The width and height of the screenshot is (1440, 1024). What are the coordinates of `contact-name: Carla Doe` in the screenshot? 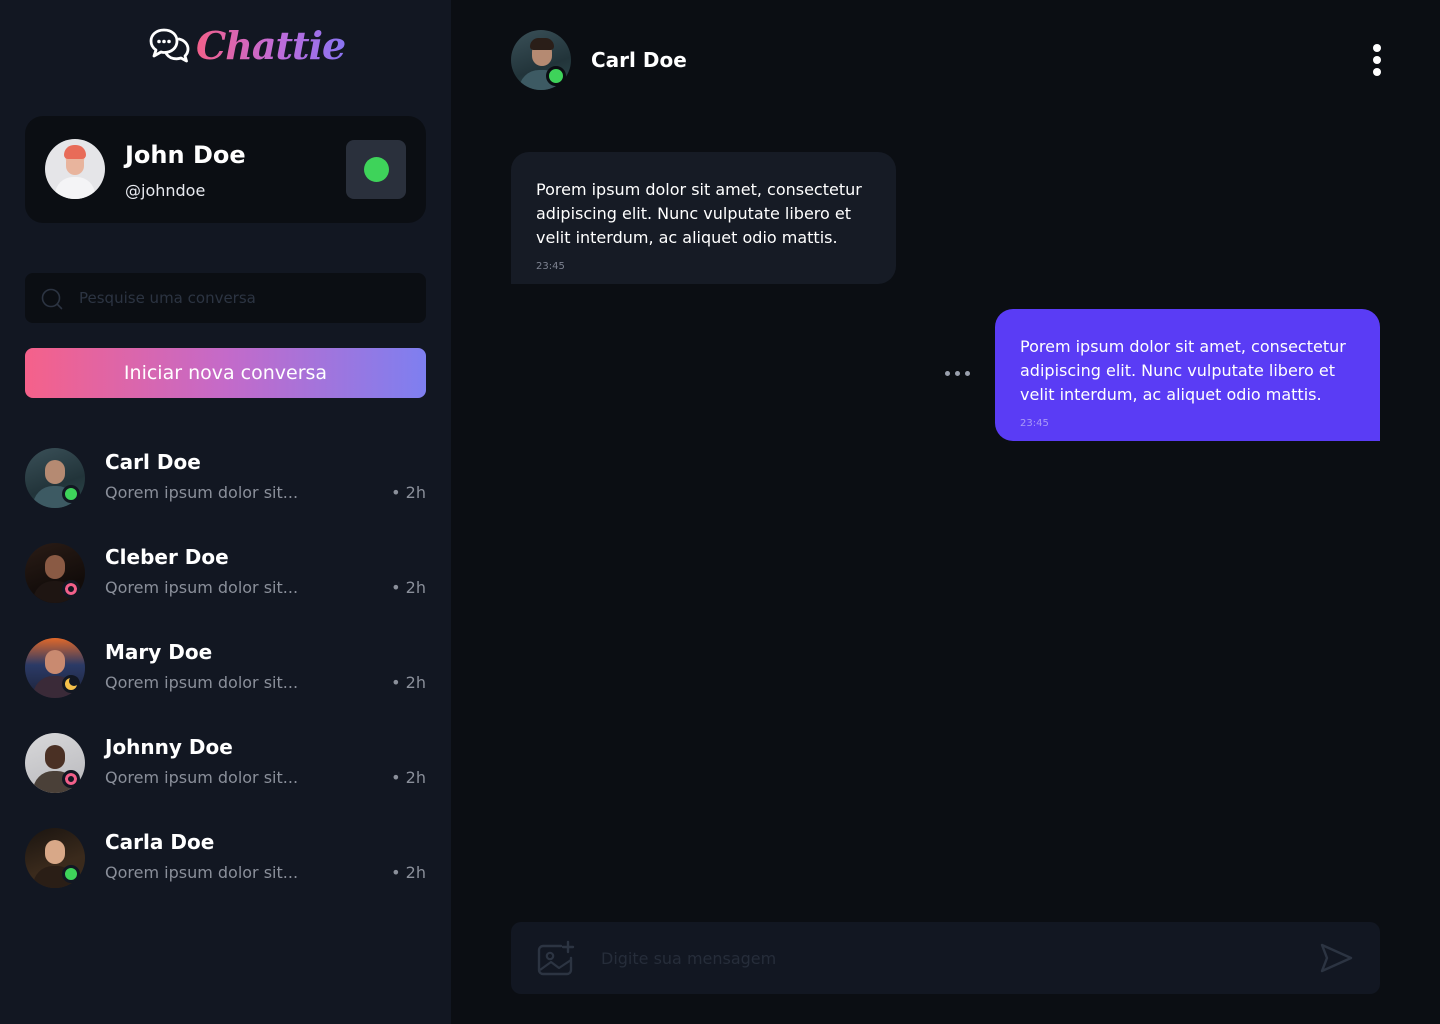 It's located at (160, 842).